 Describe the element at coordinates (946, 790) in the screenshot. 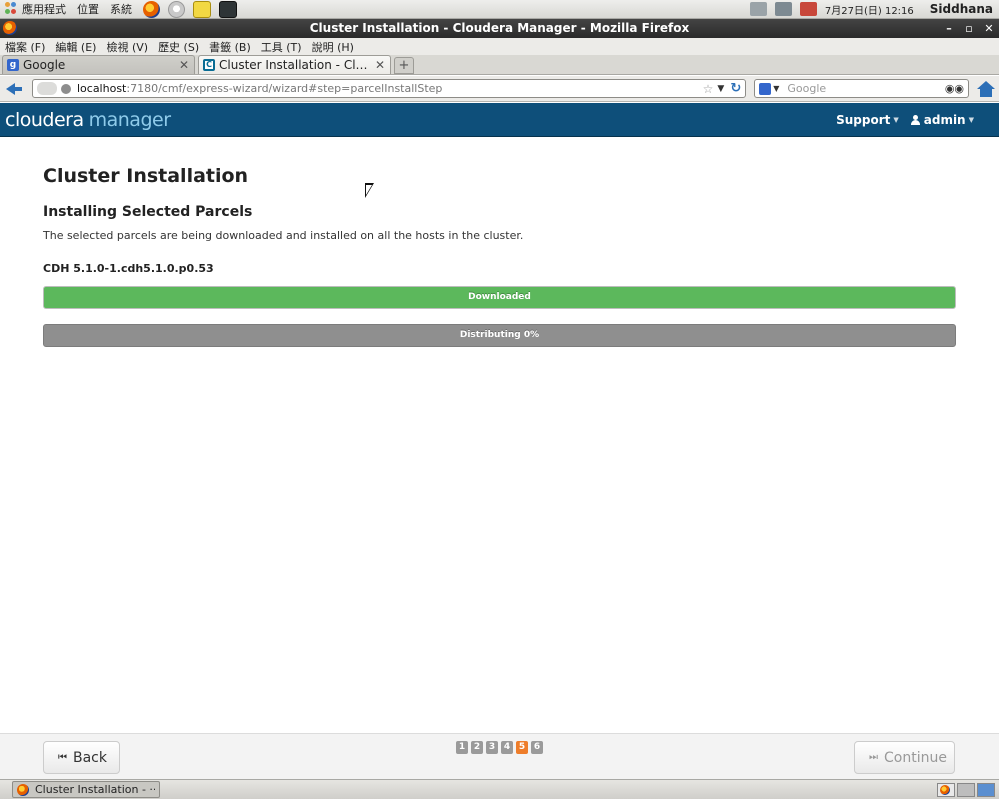

I see `workspace-1-icon` at that location.